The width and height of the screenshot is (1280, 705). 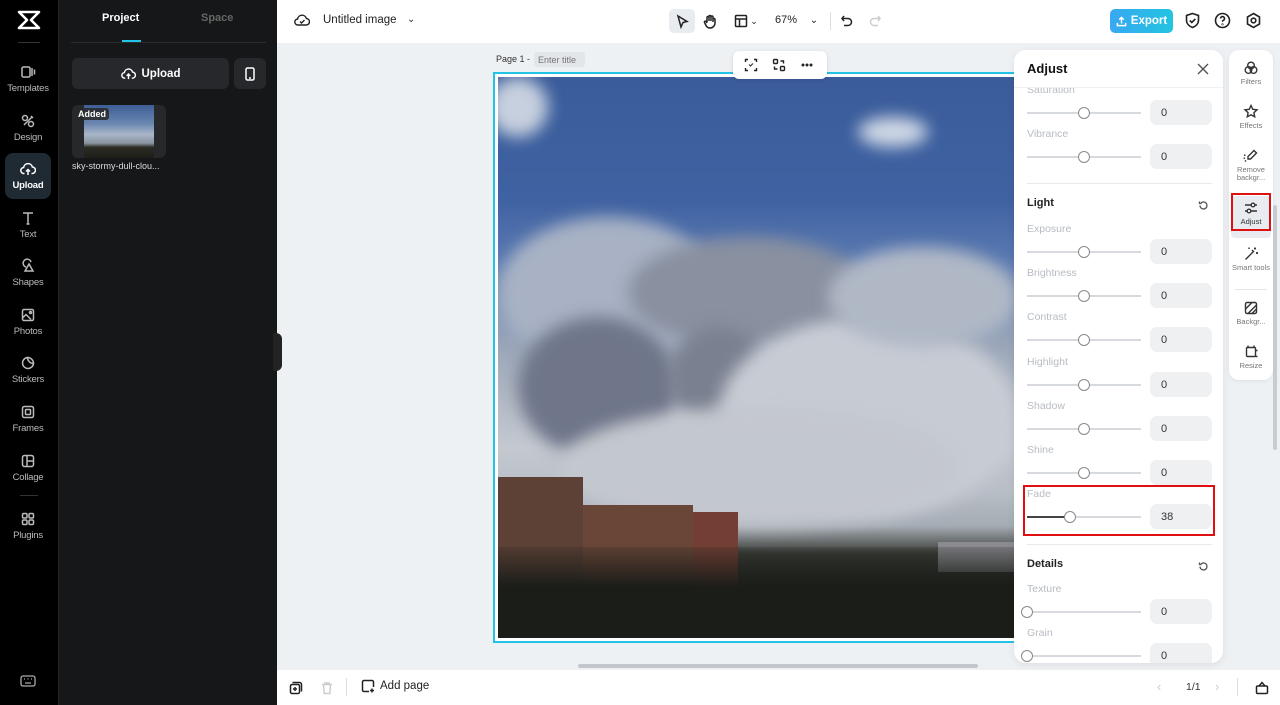 I want to click on settings-icon, so click(x=1253, y=20).